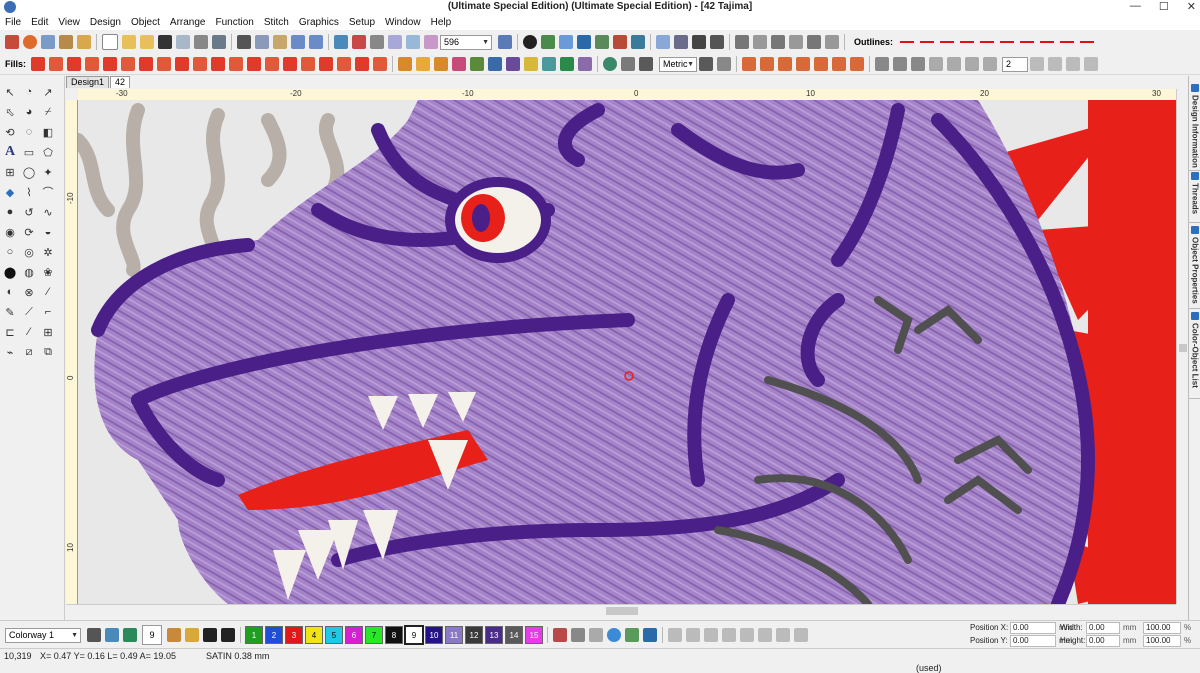 The height and width of the screenshot is (673, 1200). What do you see at coordinates (362, 22) in the screenshot?
I see `menu-setup: Setup` at bounding box center [362, 22].